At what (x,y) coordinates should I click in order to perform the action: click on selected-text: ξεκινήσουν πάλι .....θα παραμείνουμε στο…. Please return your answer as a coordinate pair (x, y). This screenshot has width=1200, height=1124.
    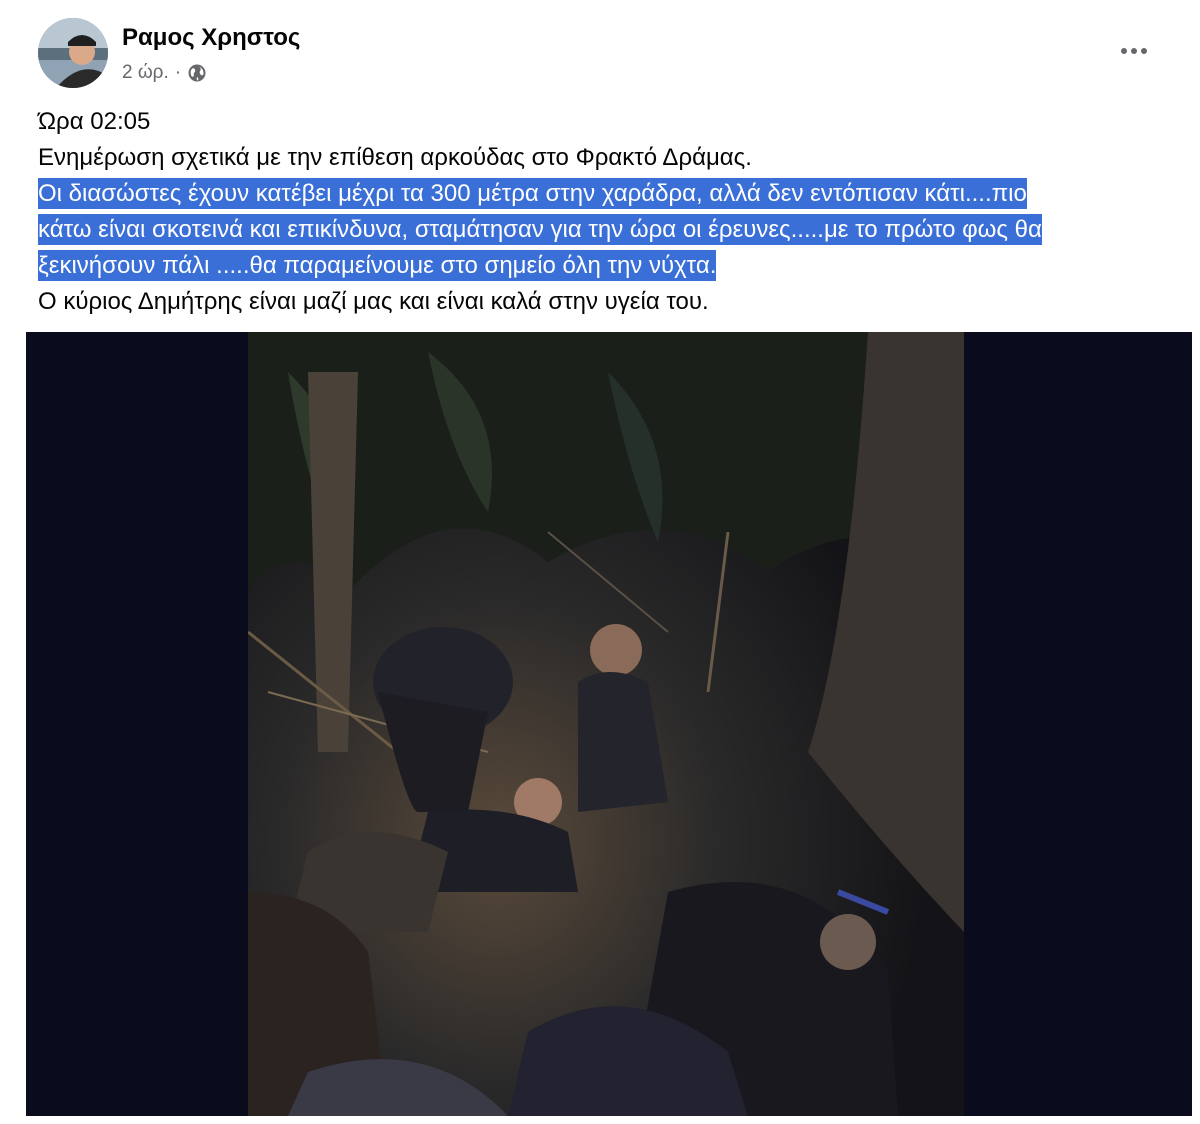
    Looking at the image, I should click on (377, 265).